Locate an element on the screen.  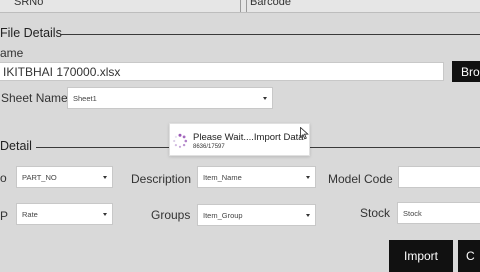
description-select: Item_Name is located at coordinates (256, 177).